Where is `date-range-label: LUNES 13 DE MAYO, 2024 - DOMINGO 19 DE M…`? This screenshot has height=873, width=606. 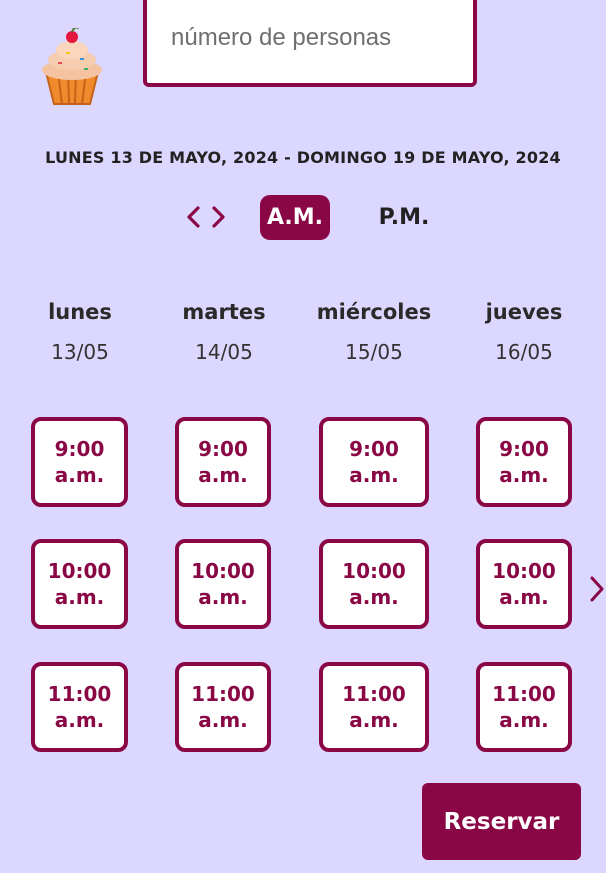
date-range-label: LUNES 13 DE MAYO, 2024 - DOMINGO 19 DE M… is located at coordinates (303, 157).